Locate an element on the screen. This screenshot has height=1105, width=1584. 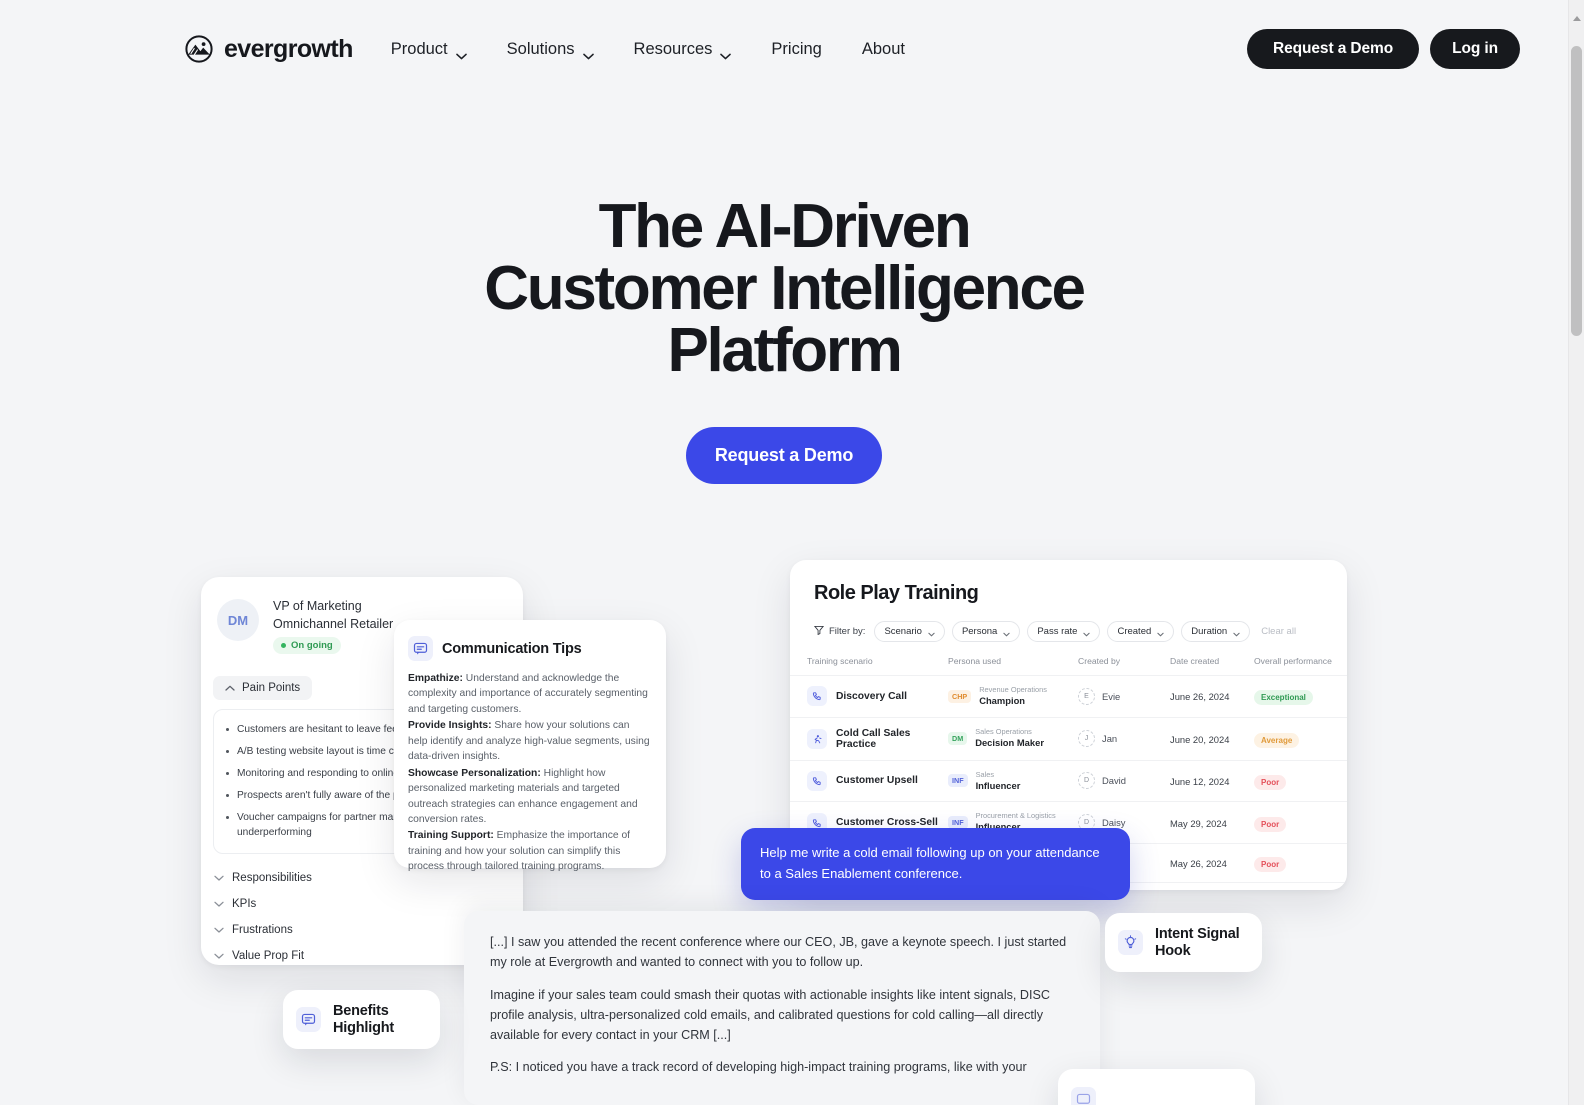
date-created: June 20, 2024 is located at coordinates (1200, 739).